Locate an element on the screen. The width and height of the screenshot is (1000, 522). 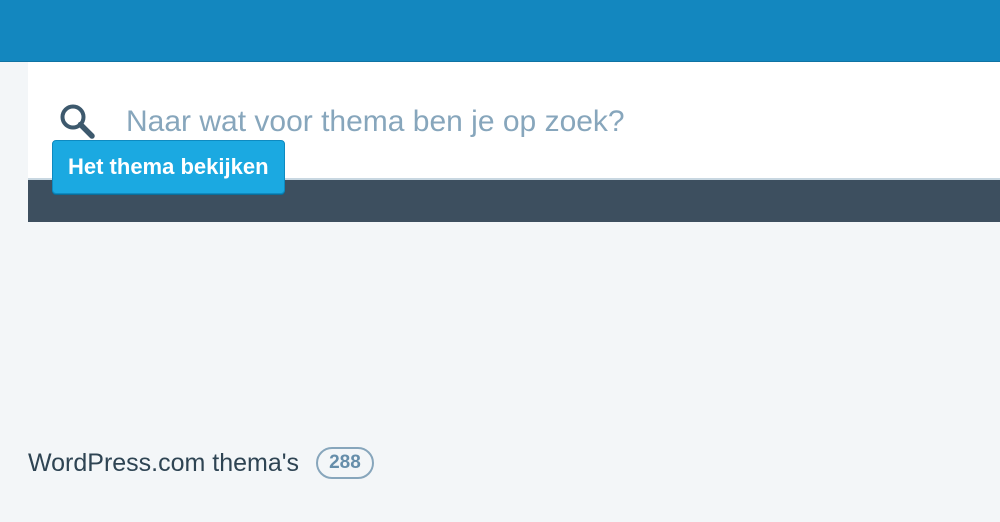
section-title: WordPress.com thema's is located at coordinates (164, 462).